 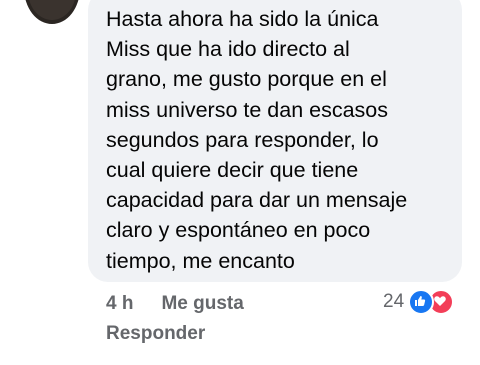 I want to click on like-button: Me gusta, so click(x=202, y=304).